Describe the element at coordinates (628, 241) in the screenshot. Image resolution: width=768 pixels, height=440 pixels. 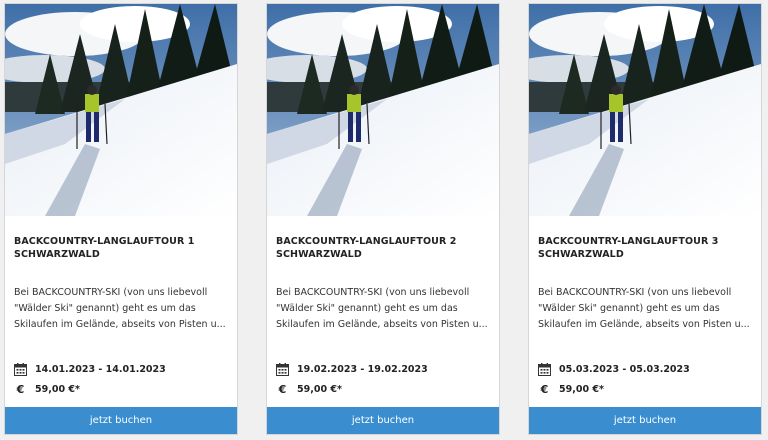
I see `tour-title-line: BACKCOUNTRY-LANGLAUFTOUR 3` at that location.